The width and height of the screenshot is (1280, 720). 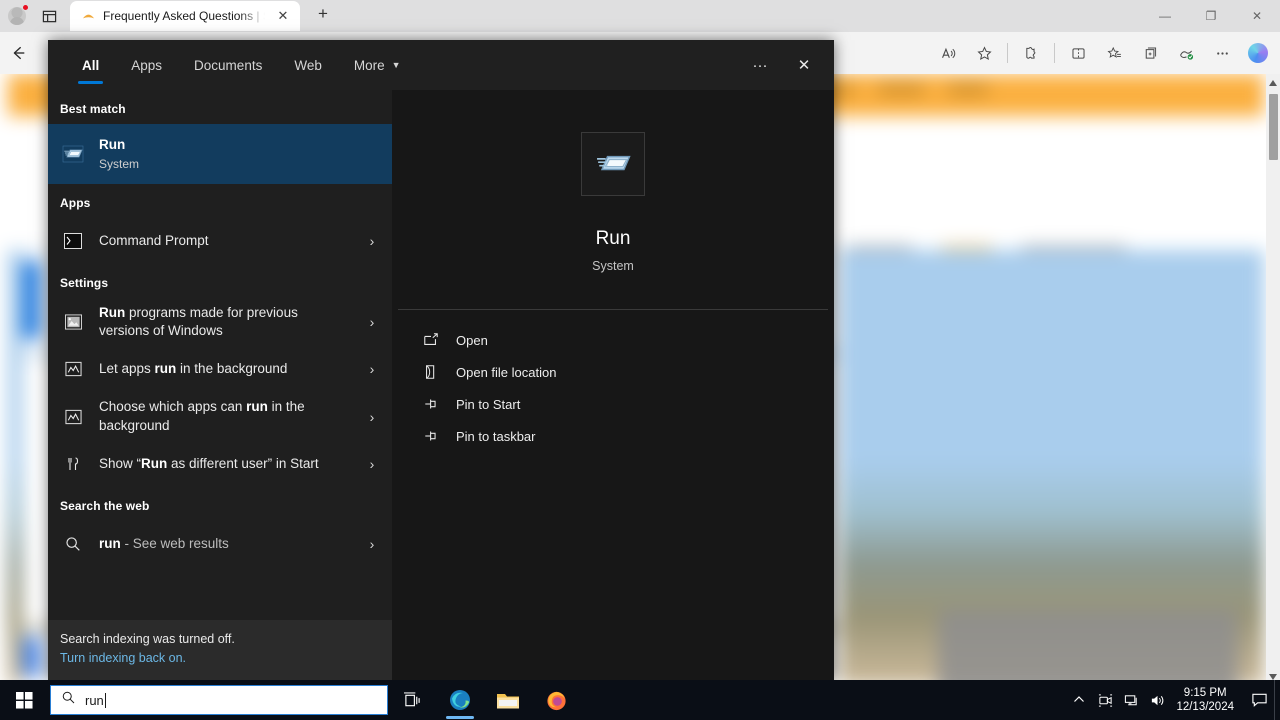 I want to click on search-filter-header: All Apps Documents Web More ▼ ··· ✕, so click(x=441, y=65).